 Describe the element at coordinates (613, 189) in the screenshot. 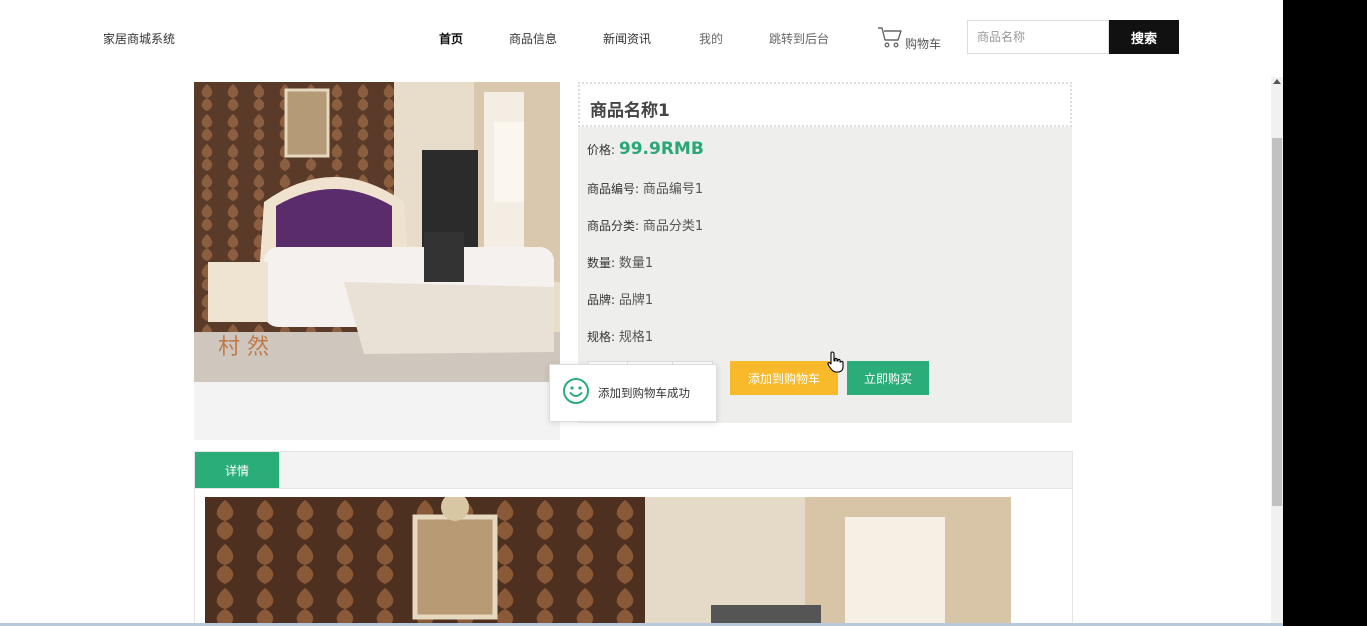

I see `field-label: 商品编号:` at that location.